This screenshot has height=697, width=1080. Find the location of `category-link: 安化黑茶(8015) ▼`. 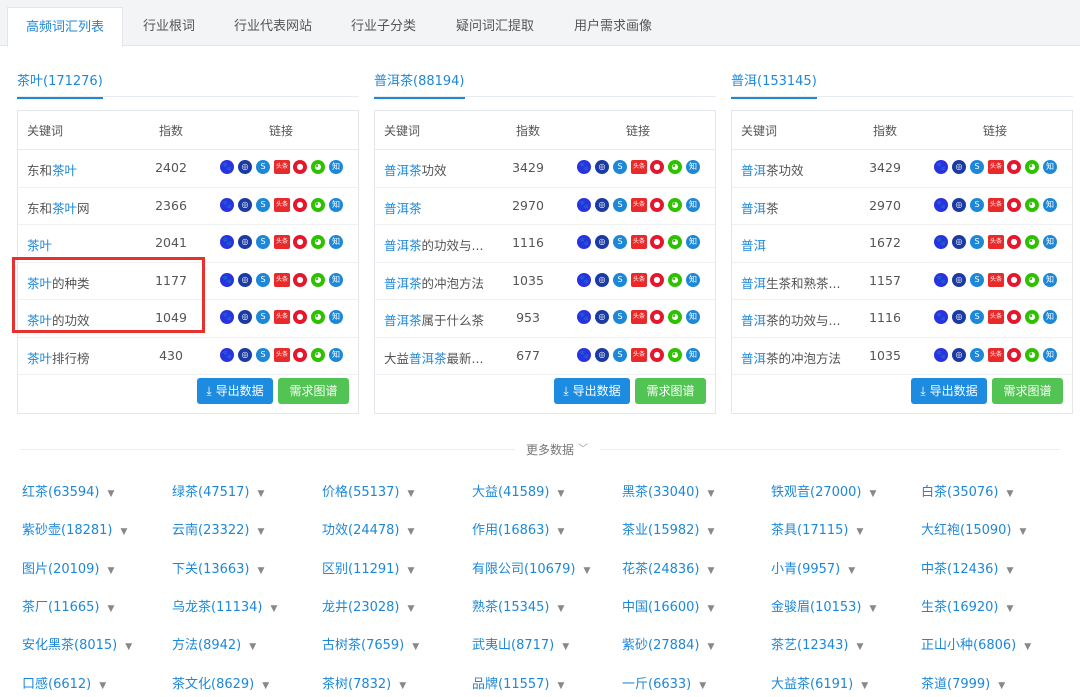

category-link: 安化黑茶(8015) ▼ is located at coordinates (77, 643).